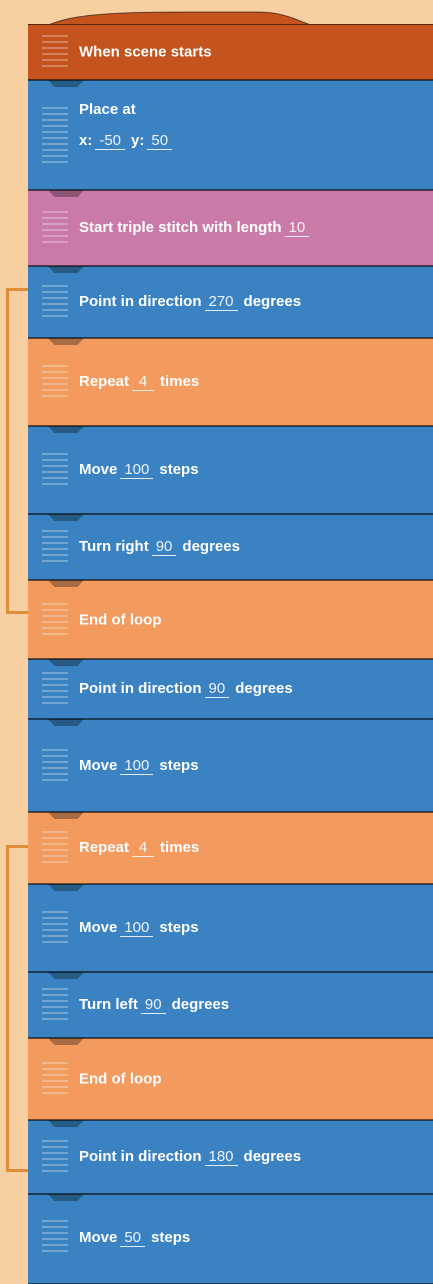  I want to click on turn-right-block: Turn right 90 degrees, so click(230, 547).